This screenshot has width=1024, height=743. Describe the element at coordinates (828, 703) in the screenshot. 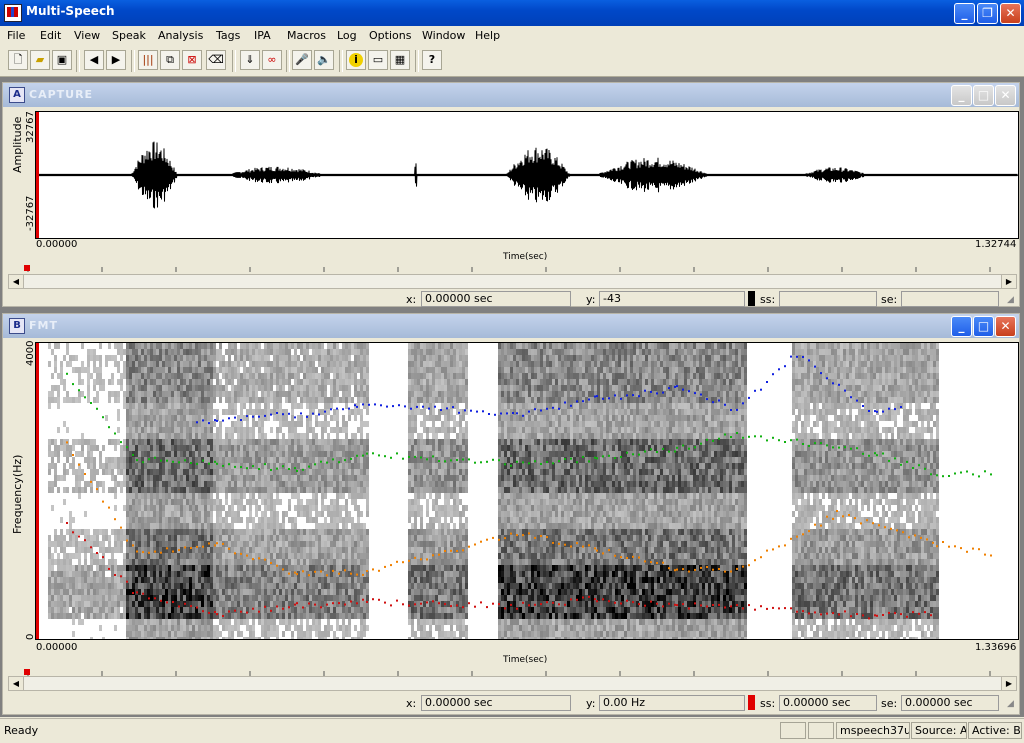

I see `formant-ss-field: 0.00000 sec` at that location.